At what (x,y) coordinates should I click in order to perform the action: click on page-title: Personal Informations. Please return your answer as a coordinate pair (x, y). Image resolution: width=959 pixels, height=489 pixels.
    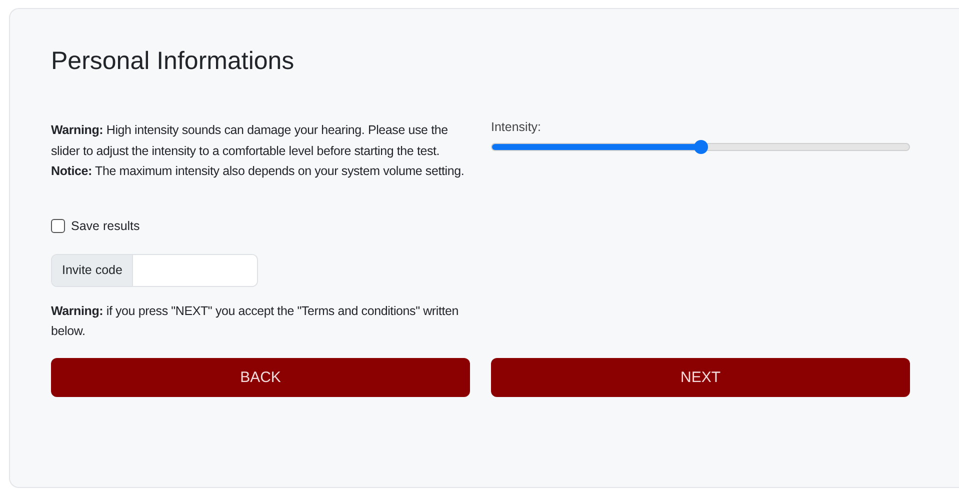
    Looking at the image, I should click on (173, 61).